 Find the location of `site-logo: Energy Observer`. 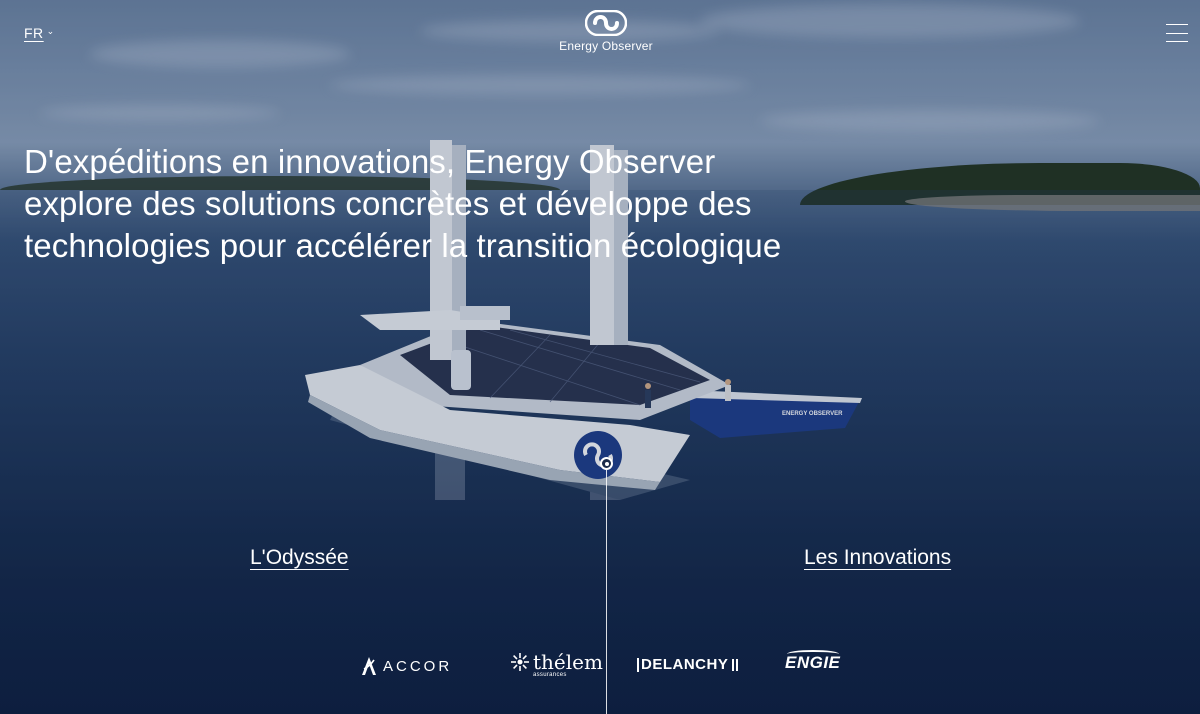

site-logo: Energy Observer is located at coordinates (606, 31).